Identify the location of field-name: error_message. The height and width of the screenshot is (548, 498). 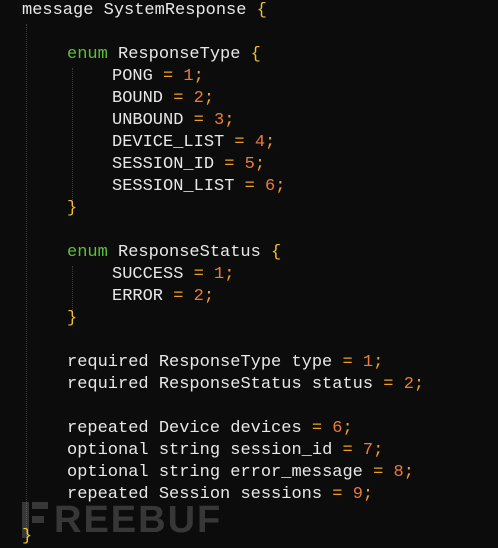
(296, 472).